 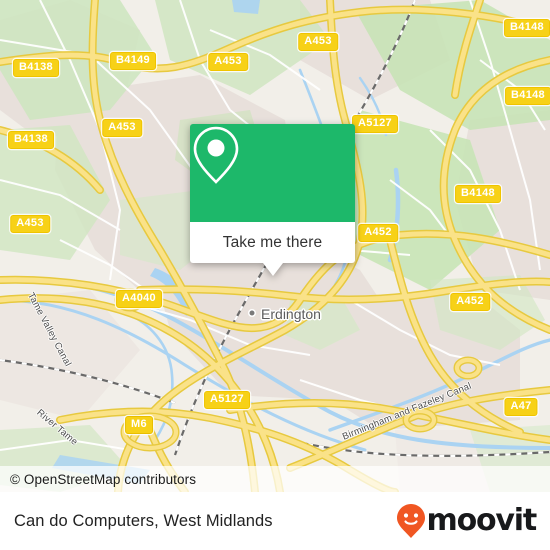 What do you see at coordinates (143, 520) in the screenshot?
I see `location-title: Can do Computers, West Midlands` at bounding box center [143, 520].